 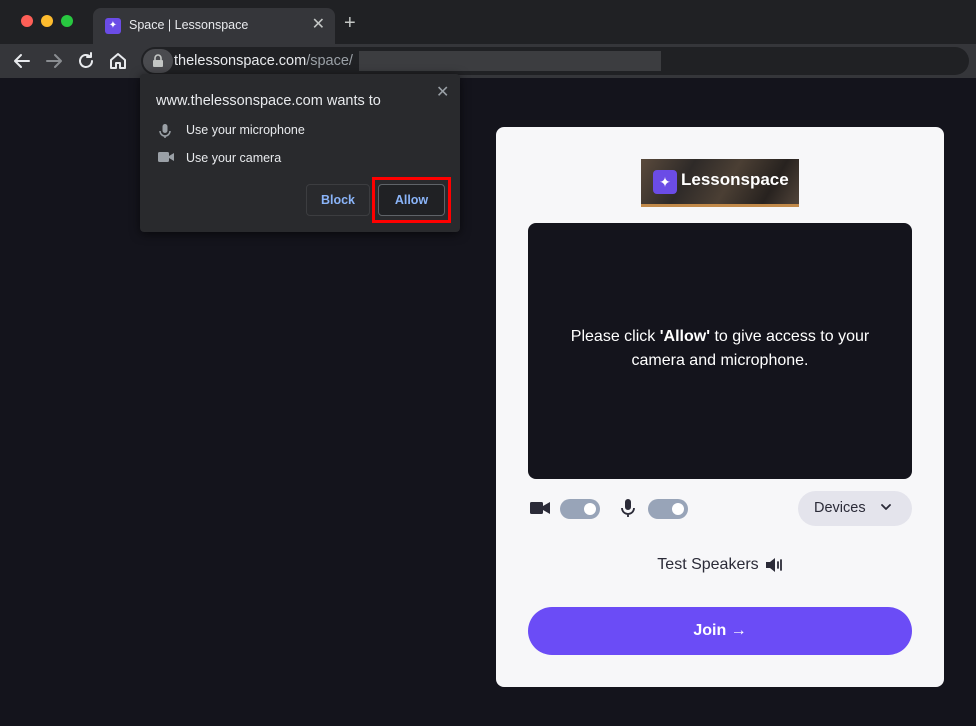 I want to click on message-allow-emphasis: 'Allow', so click(x=684, y=336).